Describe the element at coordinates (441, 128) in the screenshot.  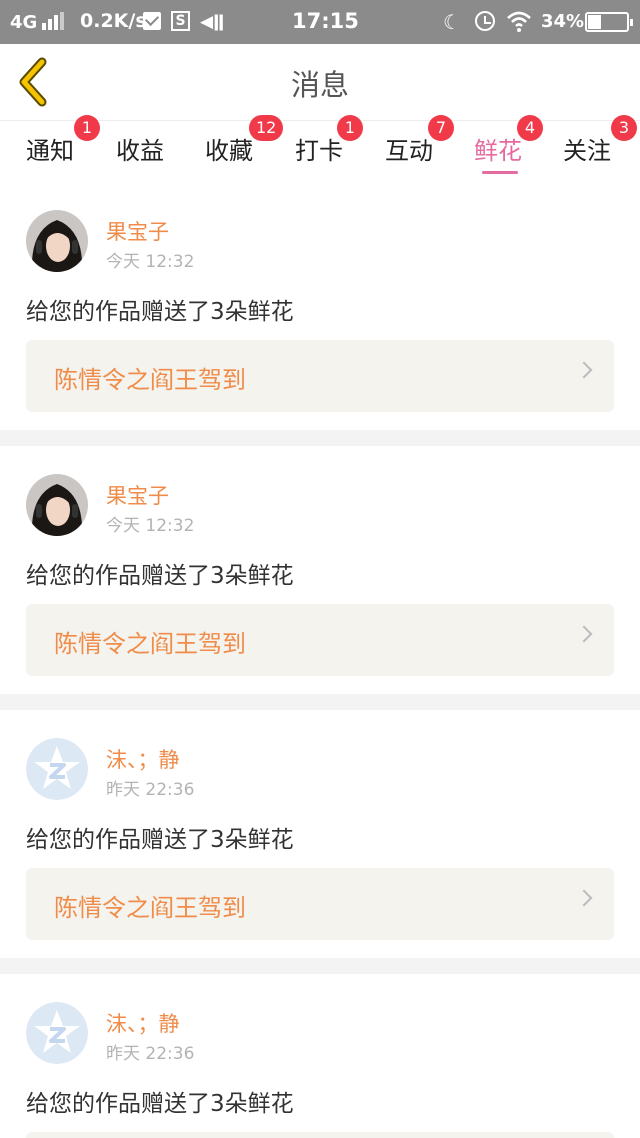
I see `unread-badge: 7` at that location.